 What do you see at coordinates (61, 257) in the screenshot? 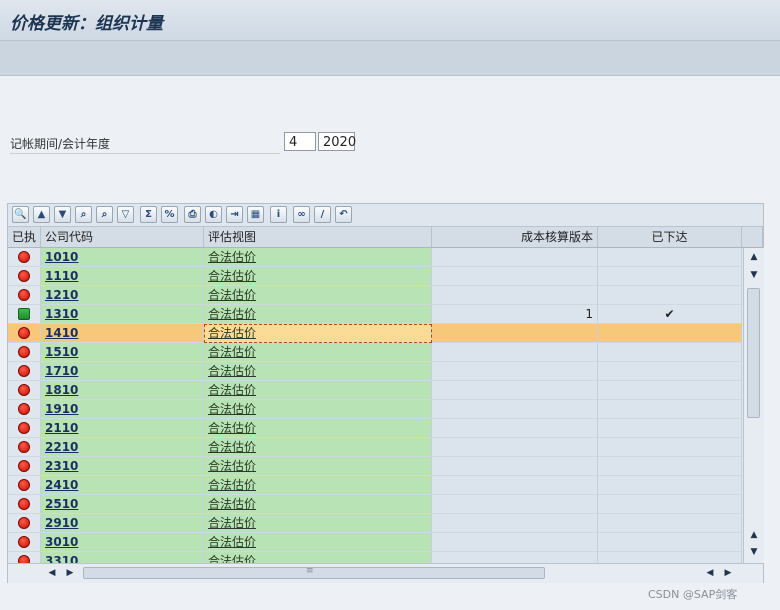
I see `company-code-link: 1010` at bounding box center [61, 257].